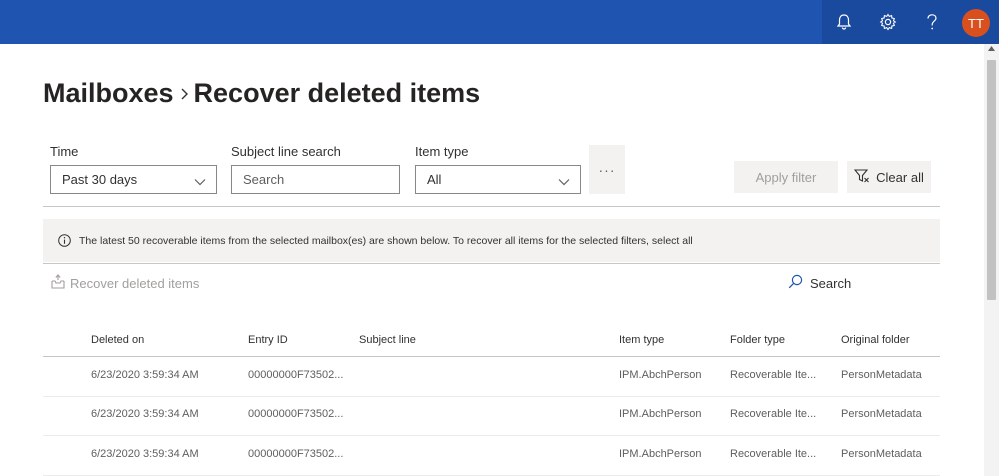  I want to click on subject-search-input: Search, so click(315, 179).